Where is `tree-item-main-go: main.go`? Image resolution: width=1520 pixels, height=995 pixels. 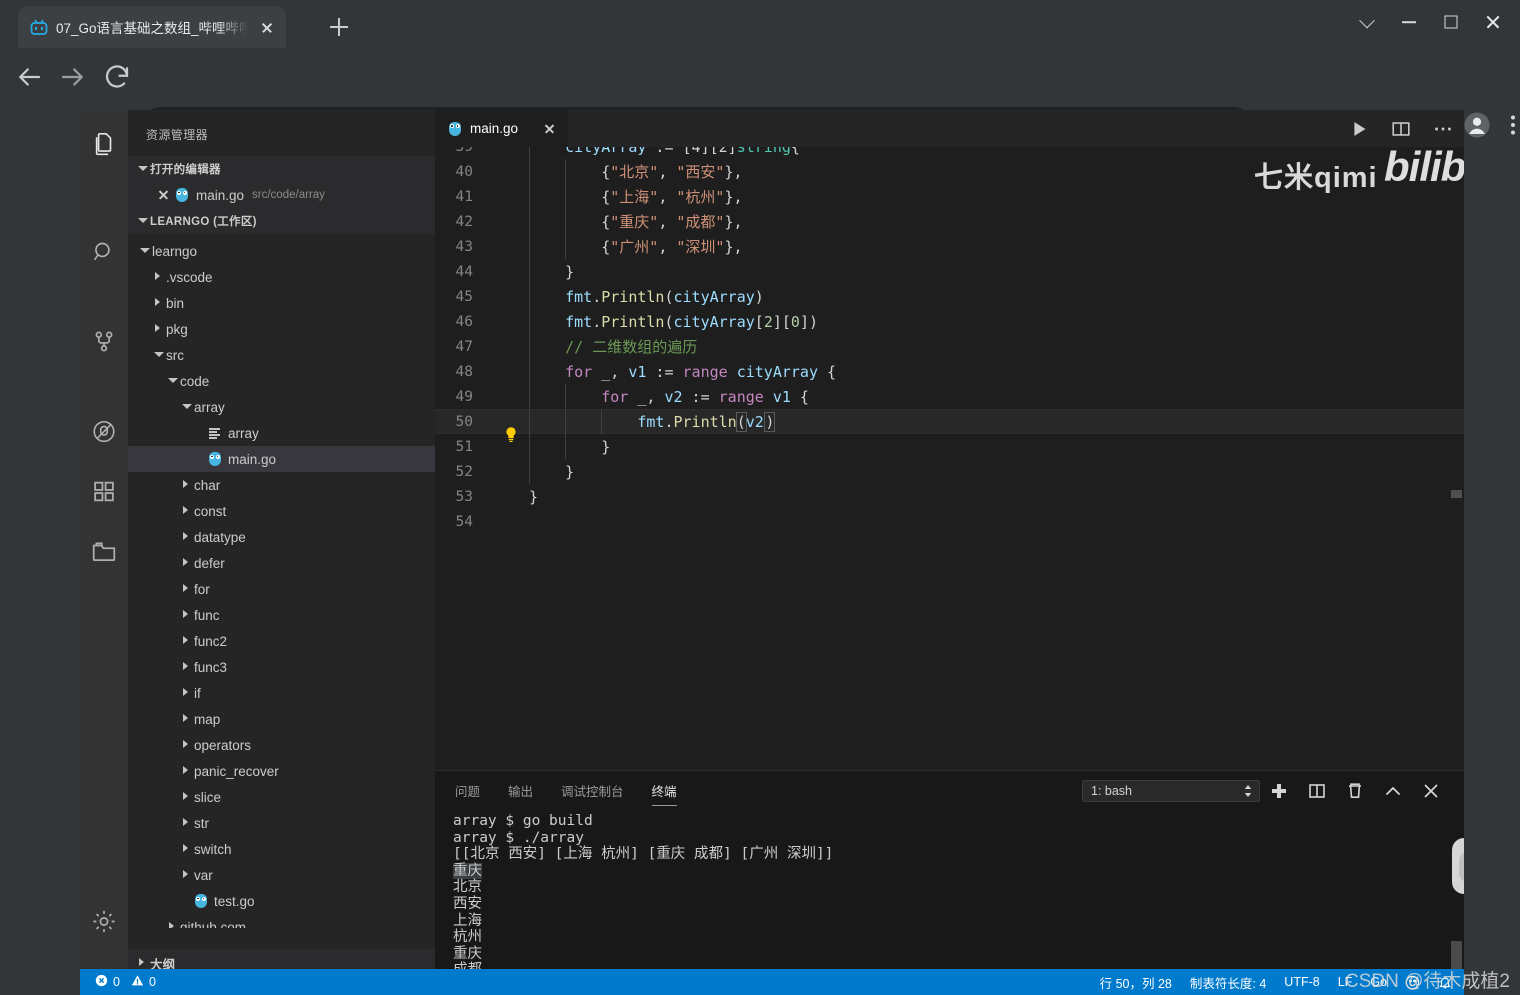 tree-item-main-go: main.go is located at coordinates (281, 459).